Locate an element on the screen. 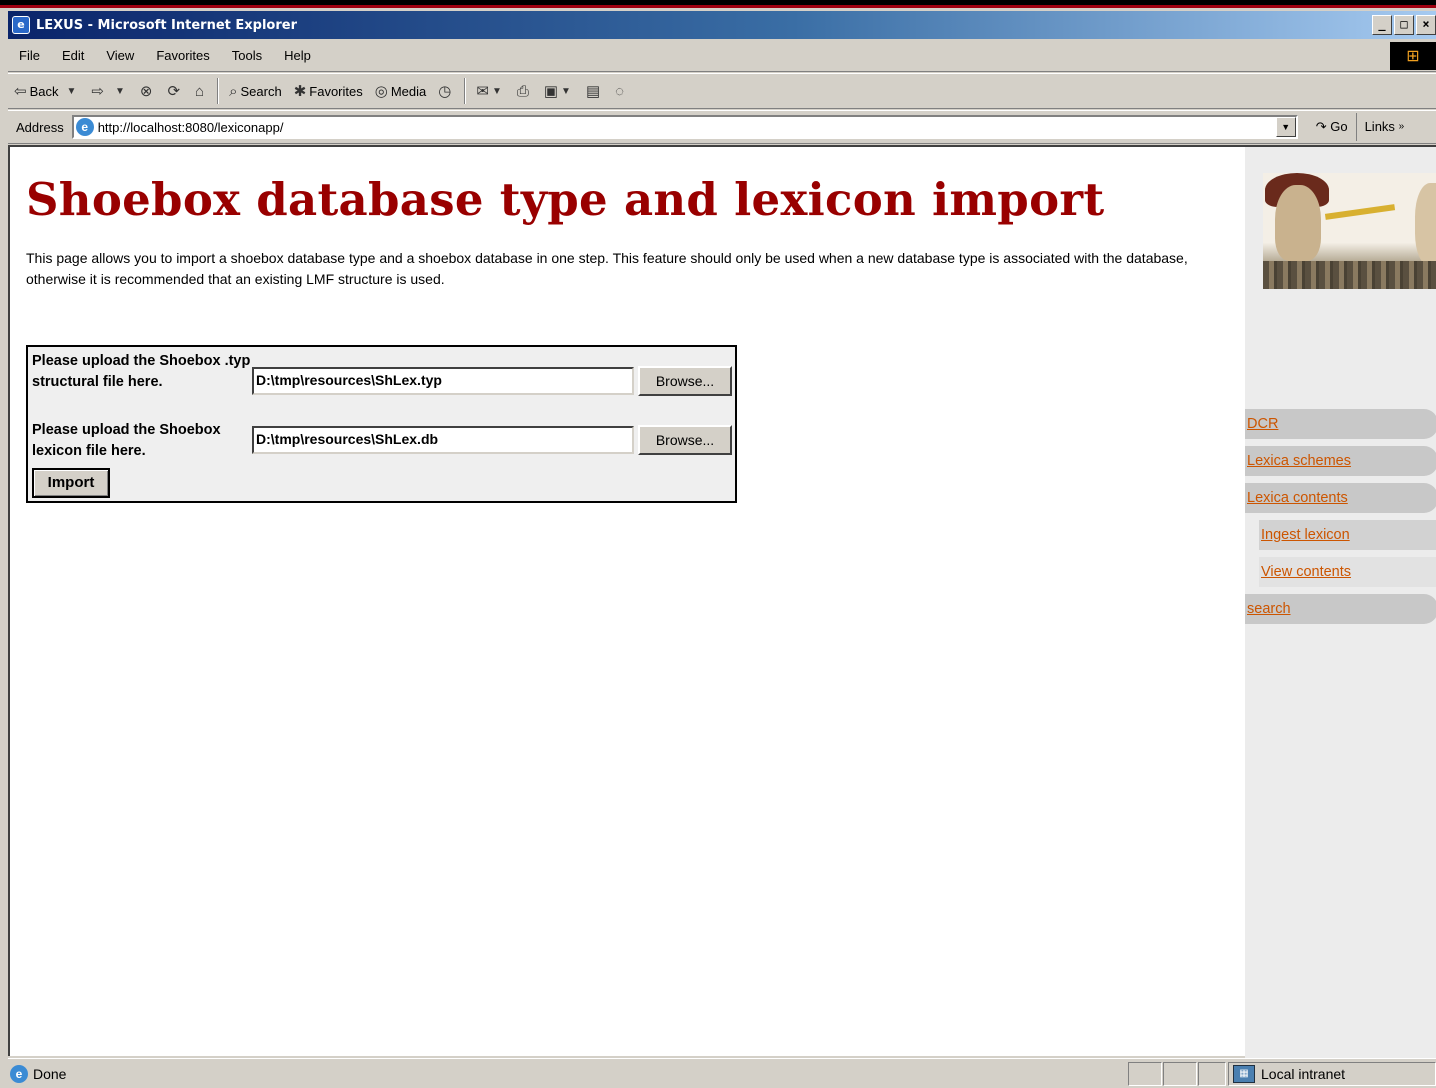 The image size is (1436, 1088). status-page-icon: e is located at coordinates (19, 1073).